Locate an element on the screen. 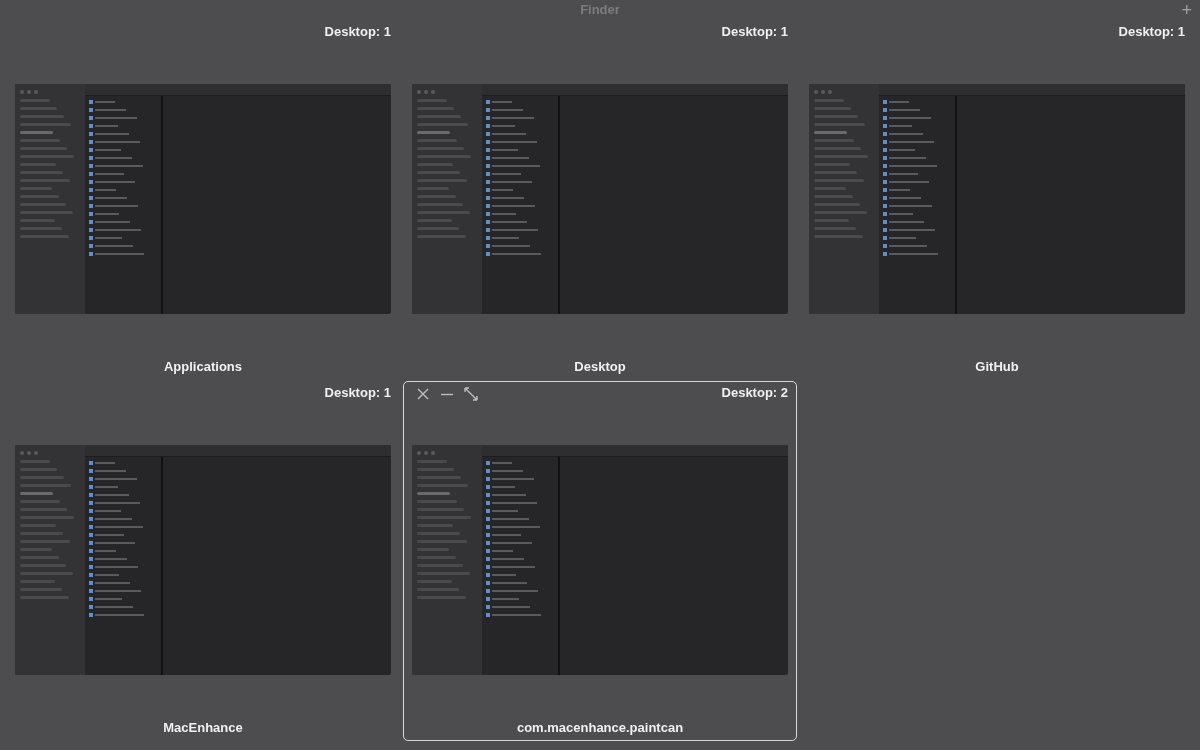 This screenshot has width=1200, height=750. window-title: GitHub is located at coordinates (997, 367).